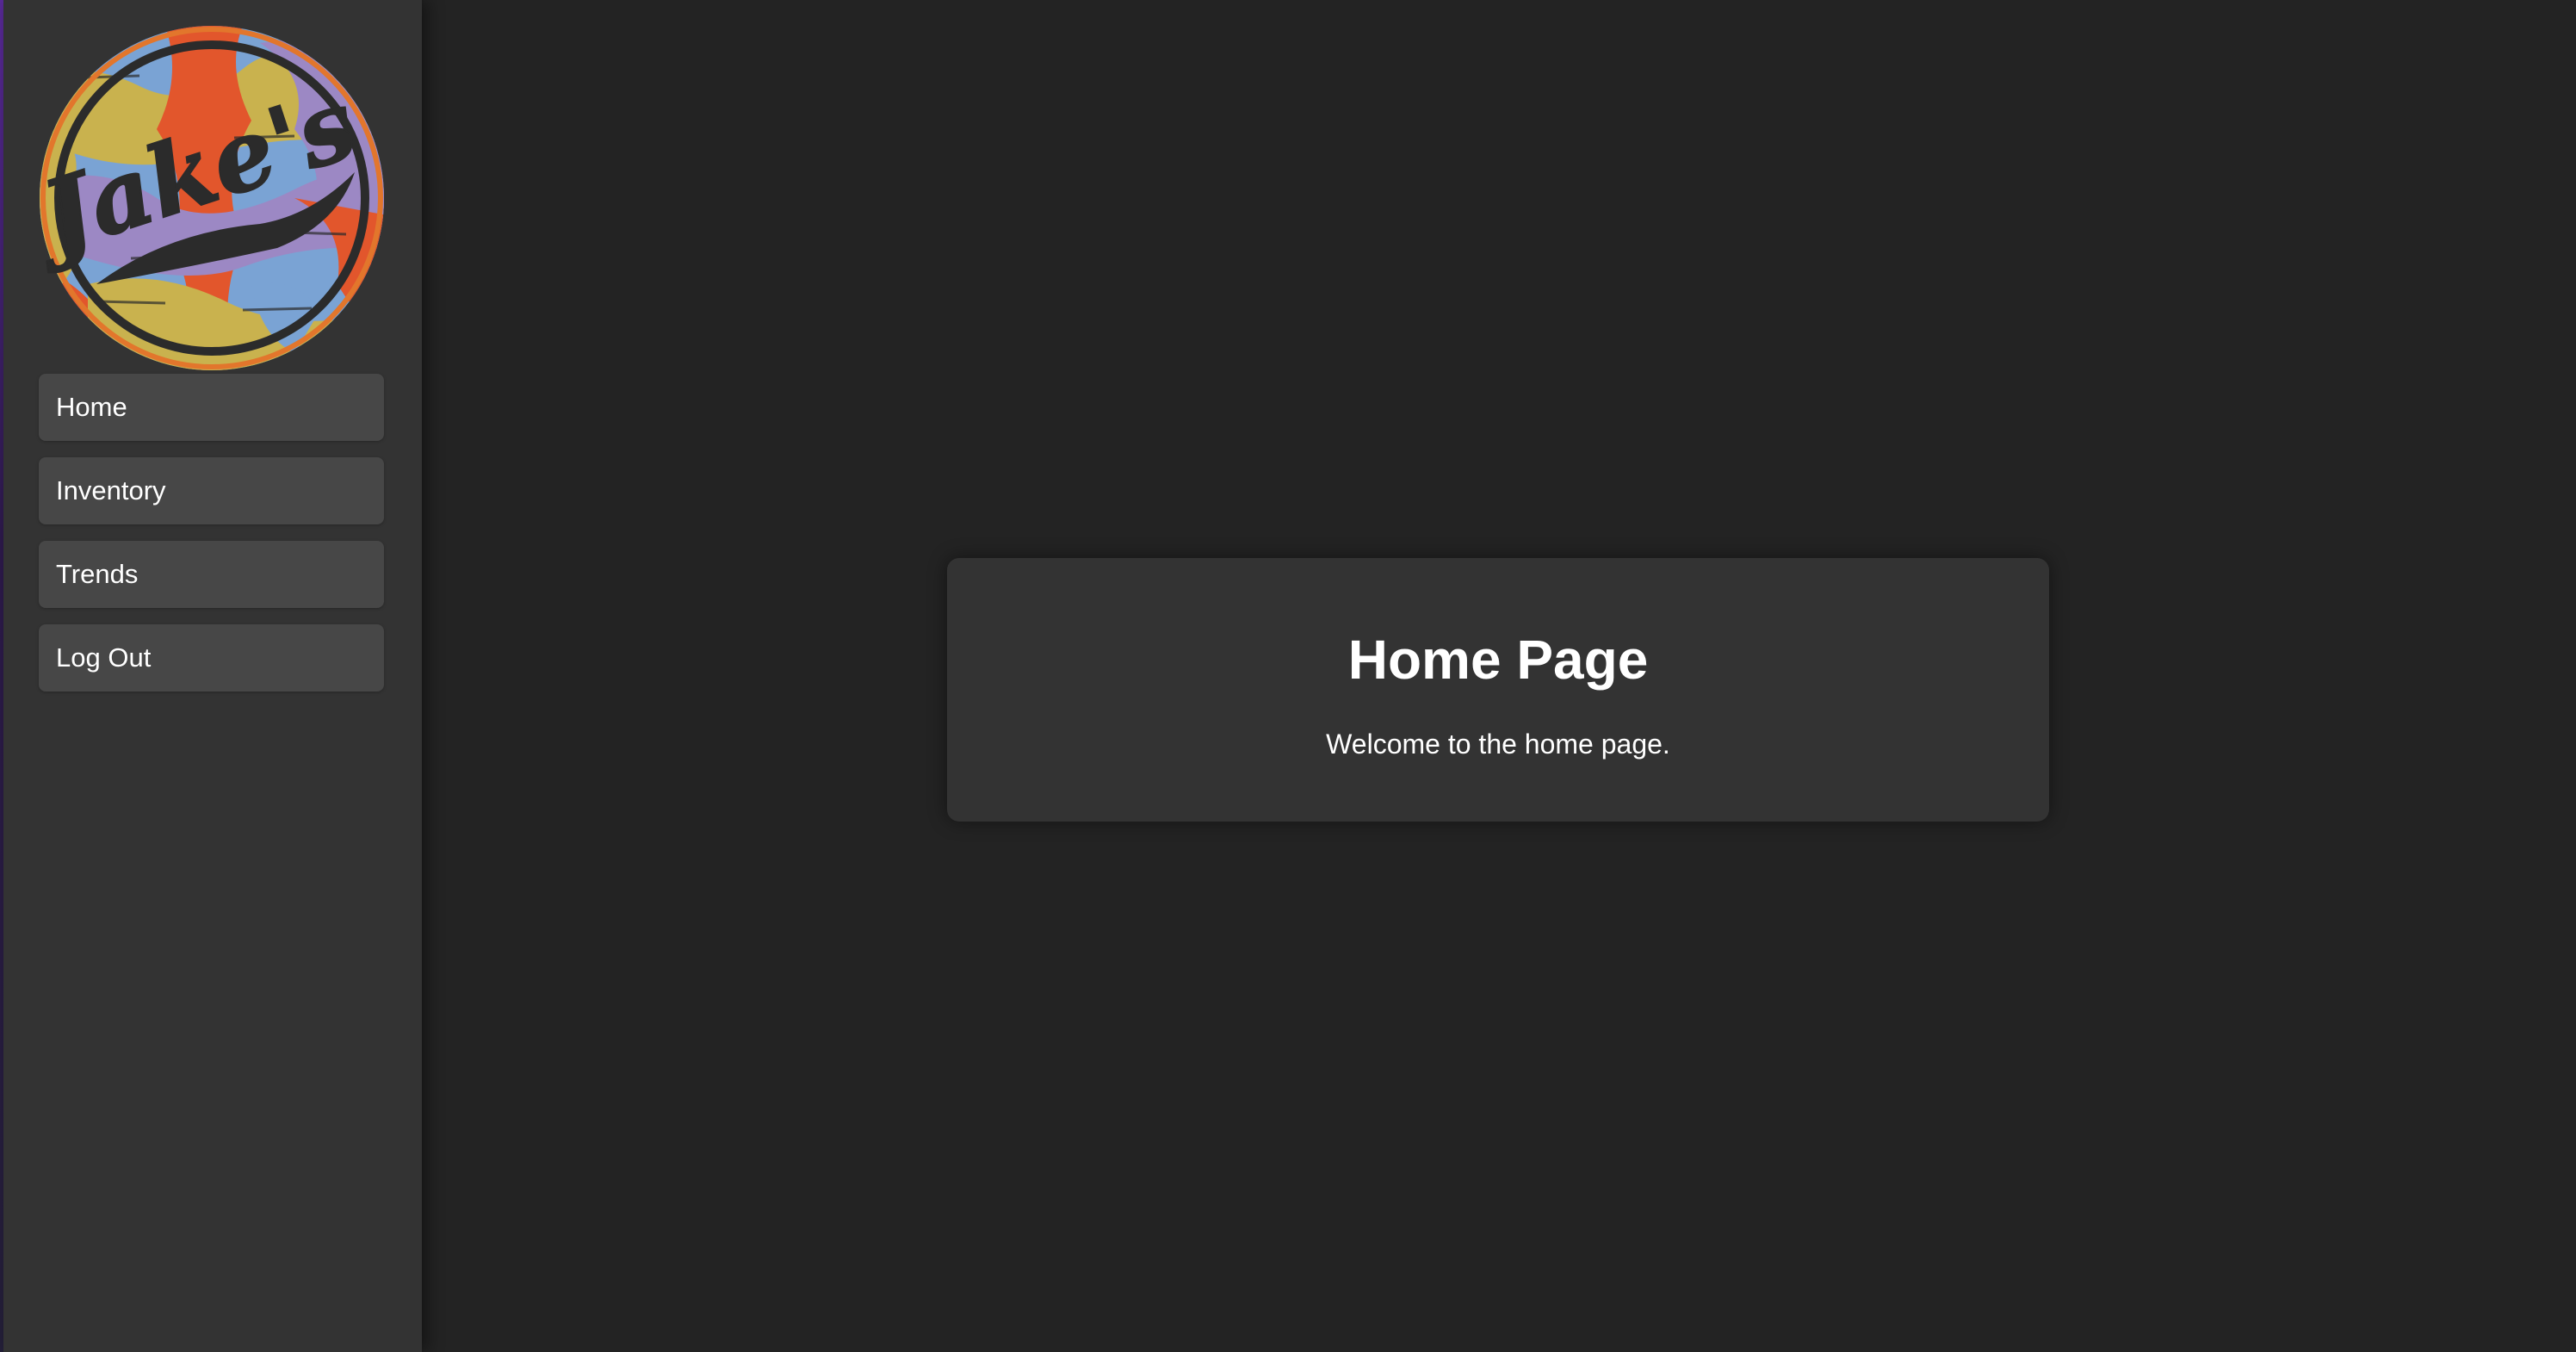 The height and width of the screenshot is (1352, 2576). I want to click on page-title: Home Page, so click(1498, 660).